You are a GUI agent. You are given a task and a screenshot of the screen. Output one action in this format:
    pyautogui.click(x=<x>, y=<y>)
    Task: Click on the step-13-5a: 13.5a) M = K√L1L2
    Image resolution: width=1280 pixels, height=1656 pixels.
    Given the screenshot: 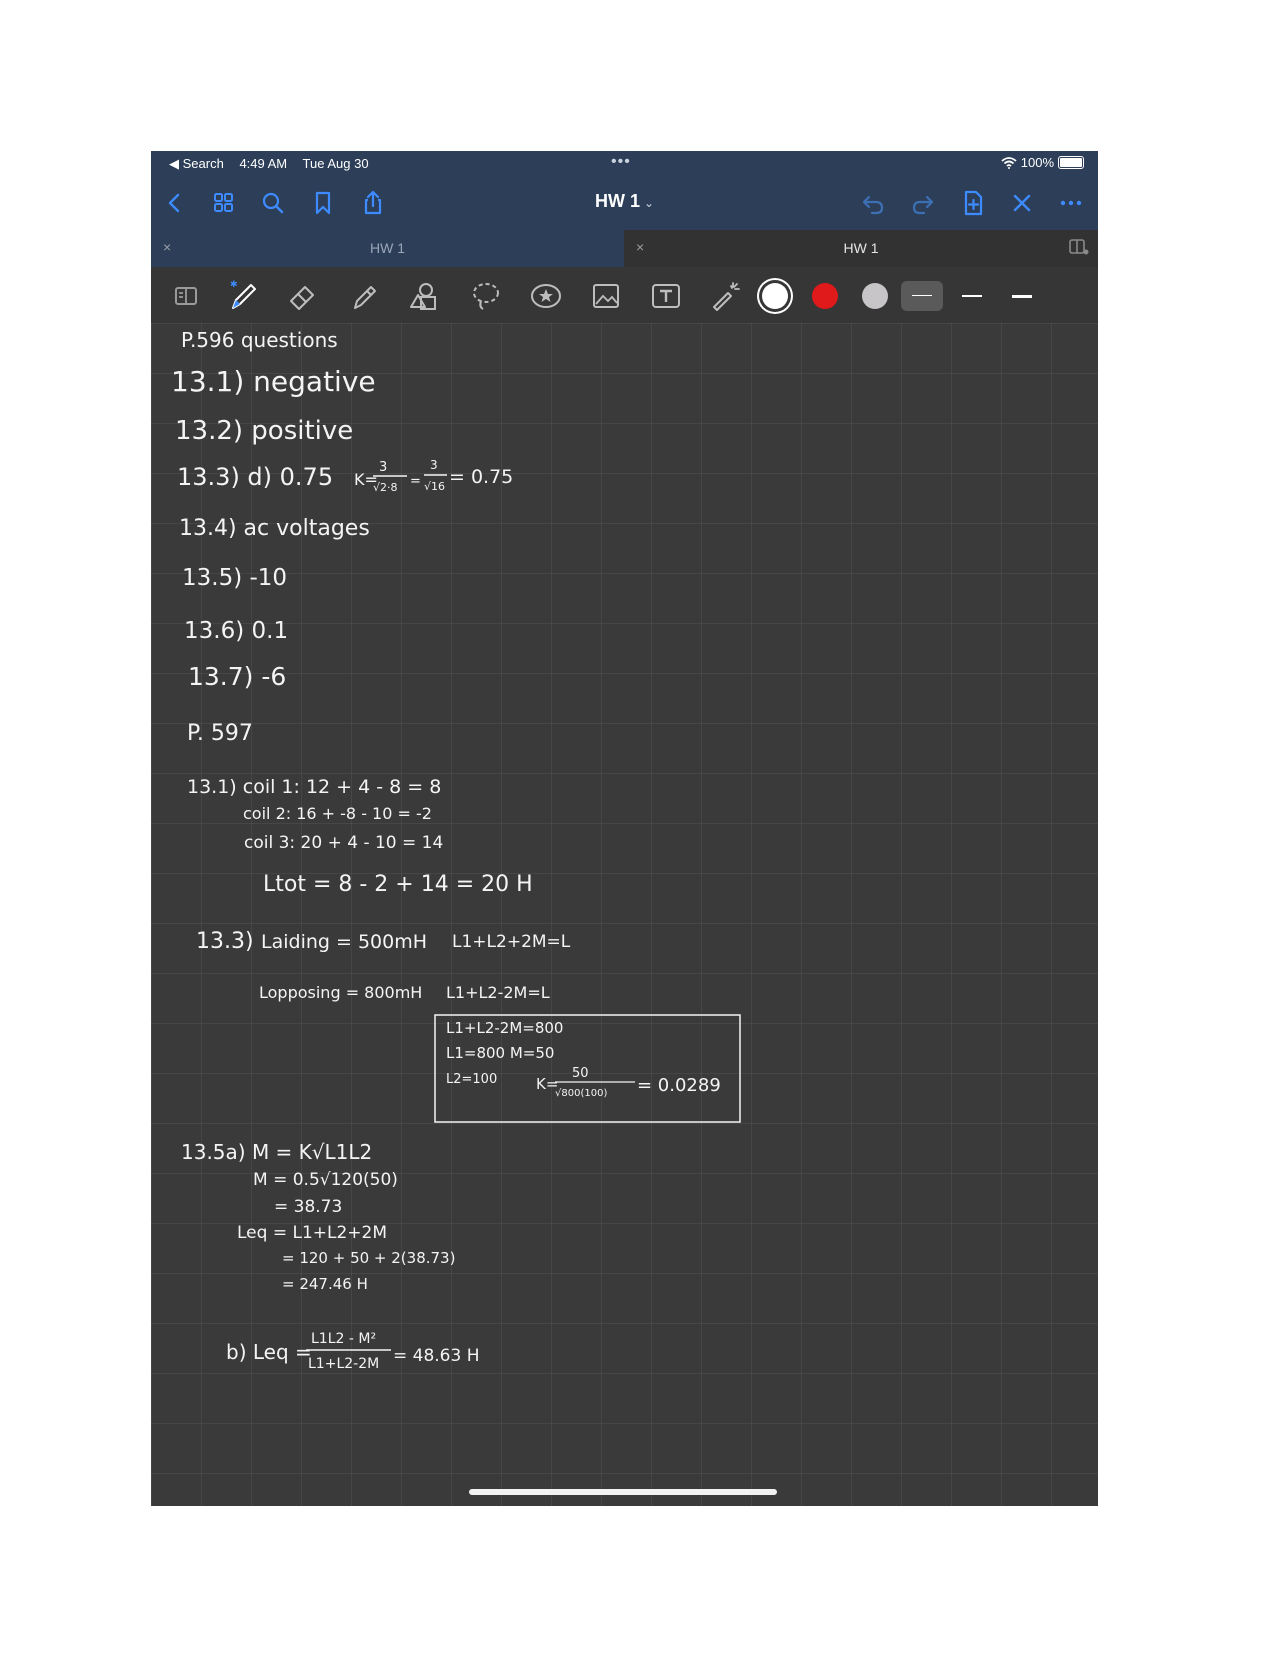 What is the action you would take?
    pyautogui.click(x=276, y=1152)
    